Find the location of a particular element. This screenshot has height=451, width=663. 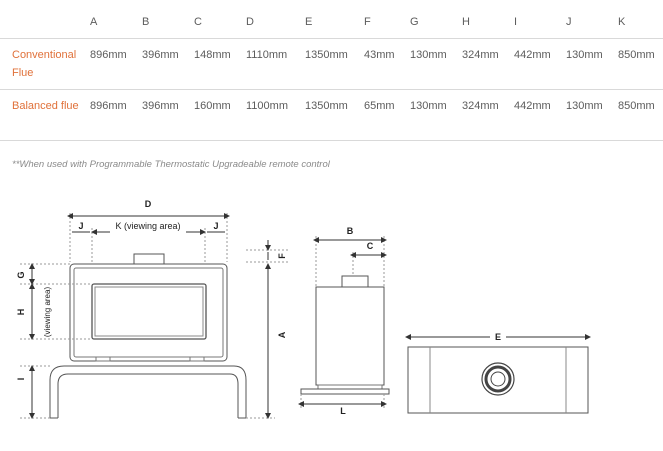

cell-f: 43mm is located at coordinates (379, 55).